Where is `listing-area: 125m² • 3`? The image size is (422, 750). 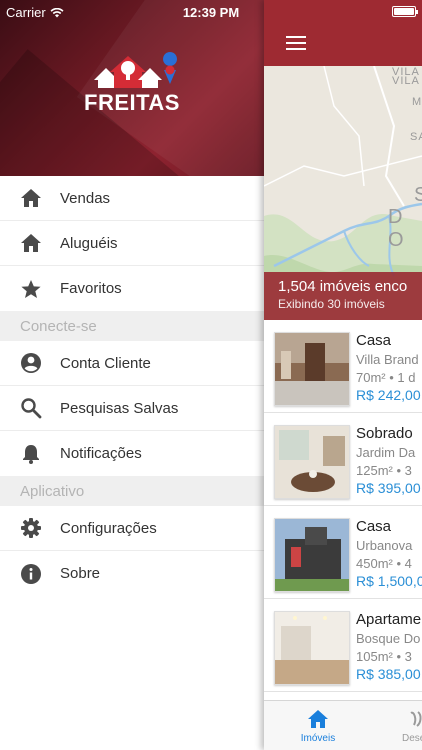 listing-area: 125m² • 3 is located at coordinates (384, 470).